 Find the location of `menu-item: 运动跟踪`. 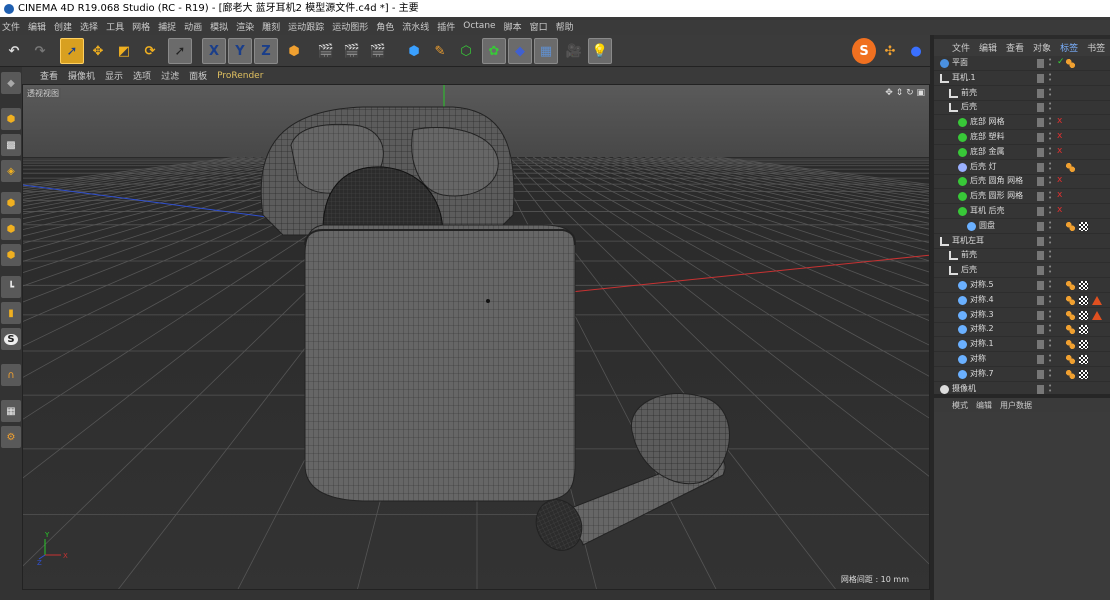

menu-item: 运动跟踪 is located at coordinates (306, 26).